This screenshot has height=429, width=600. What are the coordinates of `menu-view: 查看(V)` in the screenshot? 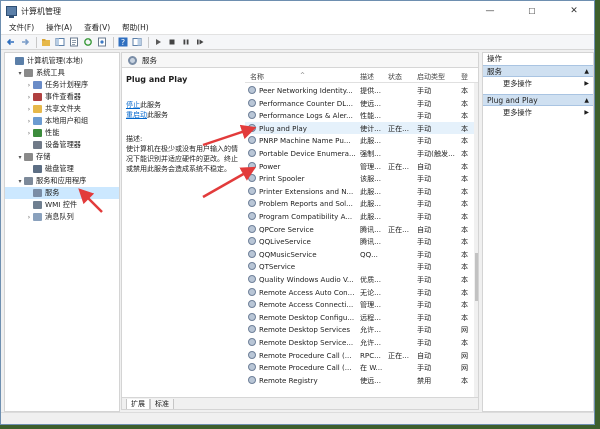 It's located at (97, 27).